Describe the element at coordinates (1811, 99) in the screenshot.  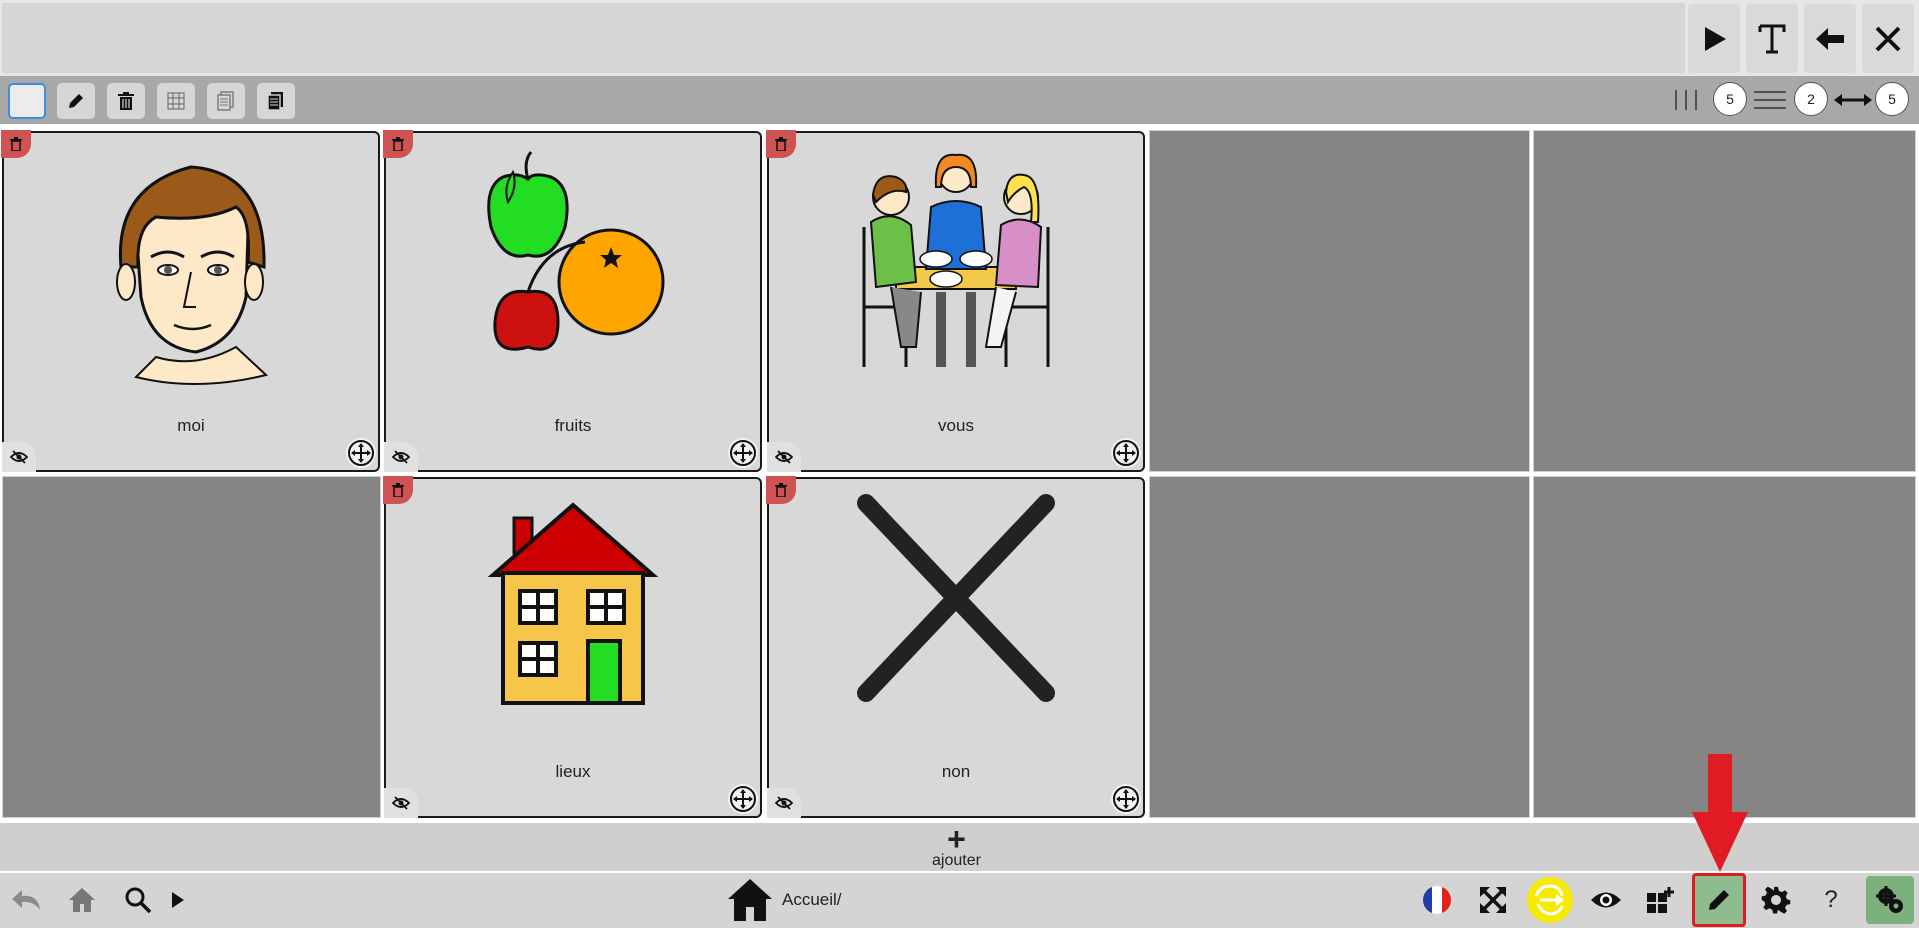
I see `rows-input: 2` at that location.